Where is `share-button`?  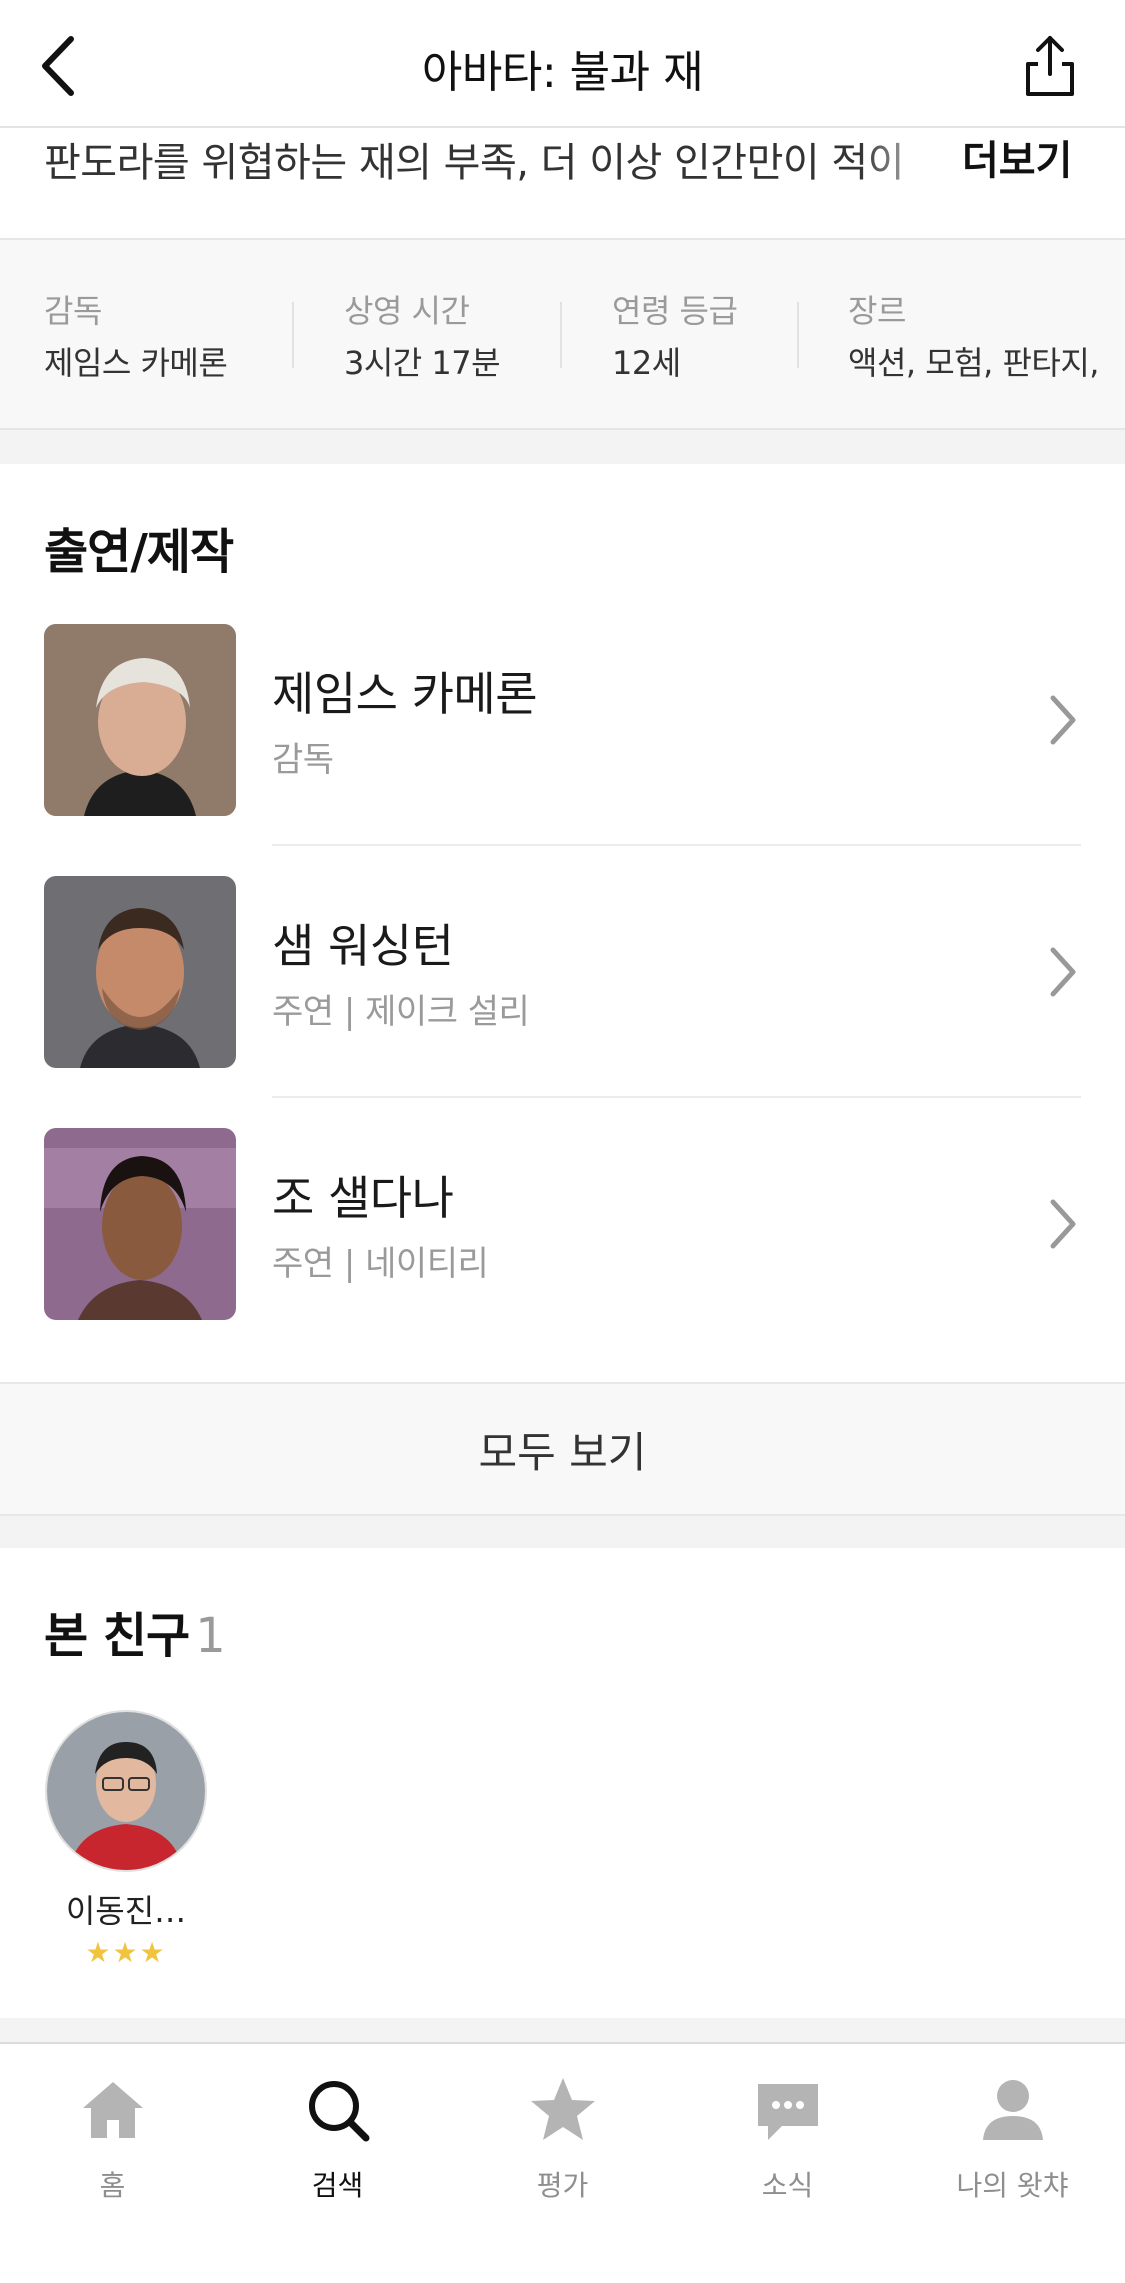
share-button is located at coordinates (1050, 66).